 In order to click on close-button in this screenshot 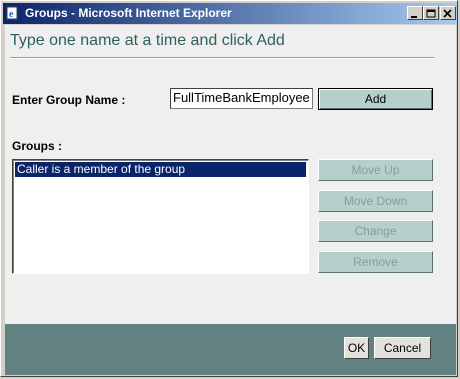, I will do `click(448, 13)`.